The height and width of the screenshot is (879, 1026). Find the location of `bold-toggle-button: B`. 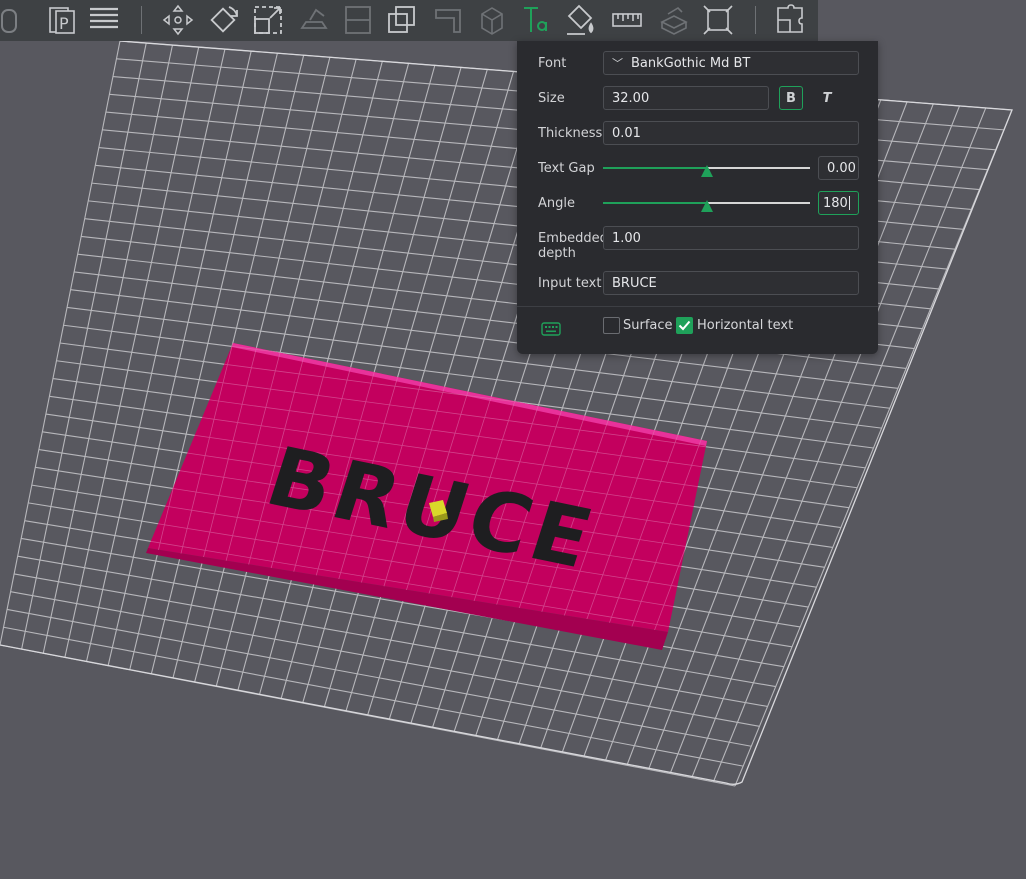

bold-toggle-button: B is located at coordinates (791, 98).